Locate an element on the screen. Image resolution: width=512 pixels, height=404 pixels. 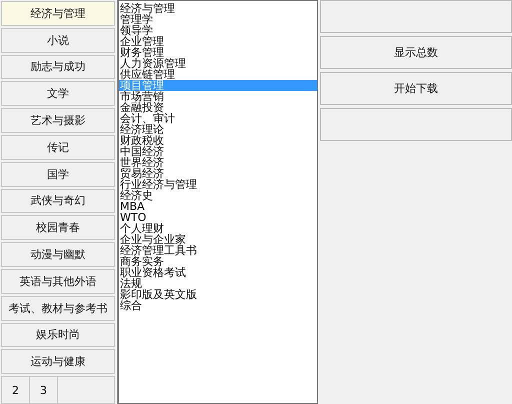
list-item: 经济与管理 is located at coordinates (218, 8).